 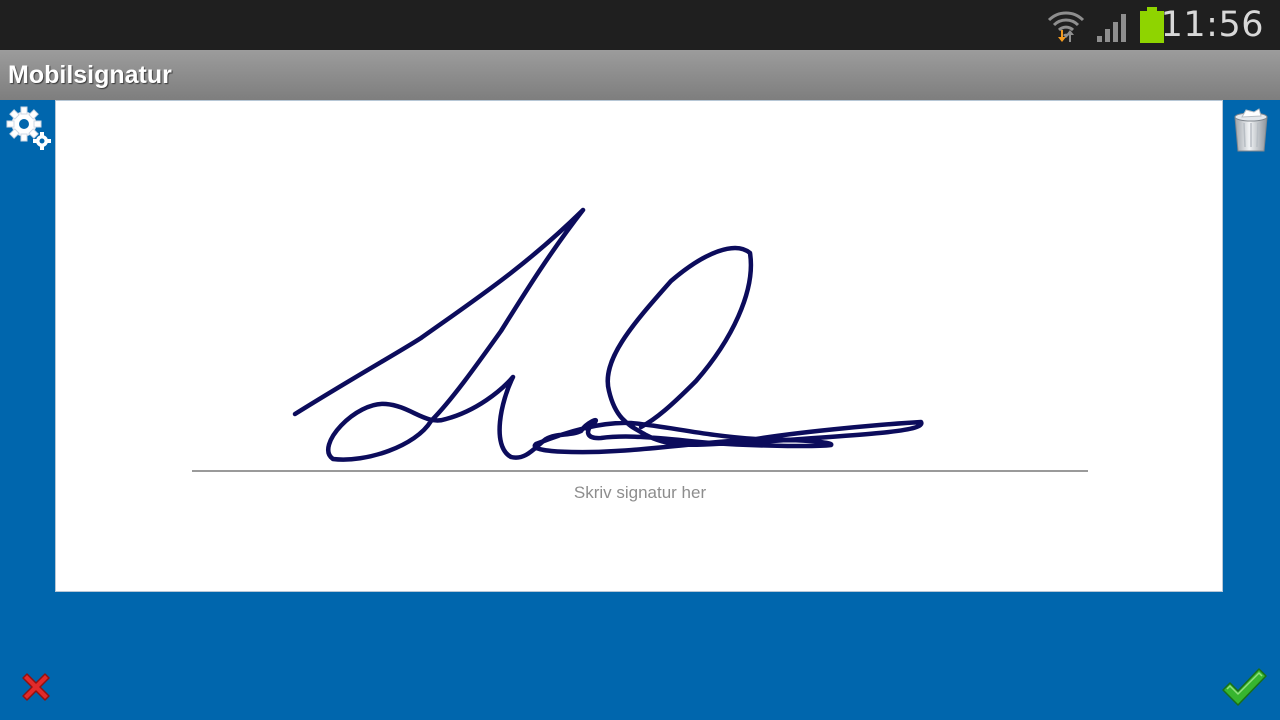 What do you see at coordinates (28, 128) in the screenshot?
I see `gears-icon` at bounding box center [28, 128].